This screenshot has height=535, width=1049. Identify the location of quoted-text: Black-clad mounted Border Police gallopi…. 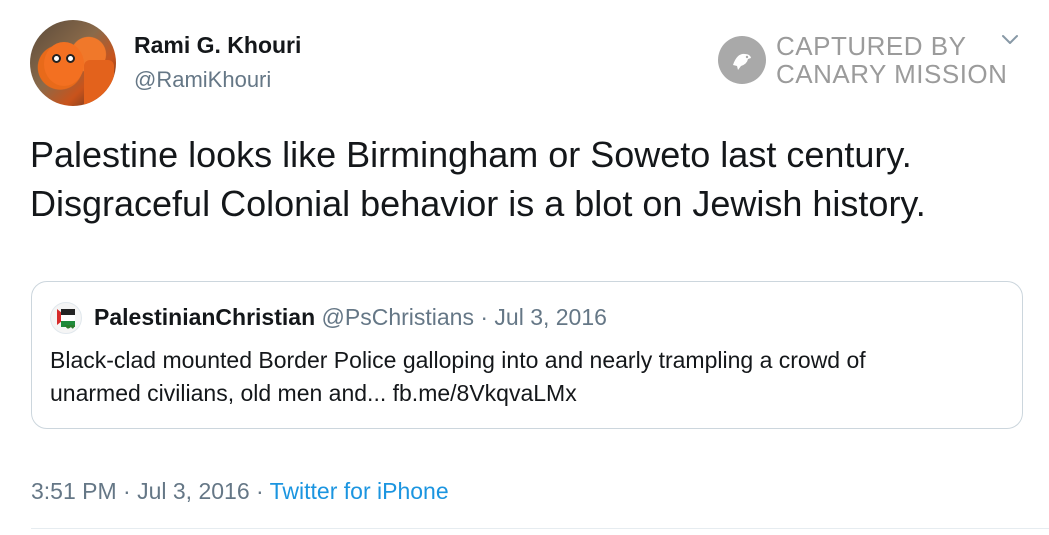
(530, 377).